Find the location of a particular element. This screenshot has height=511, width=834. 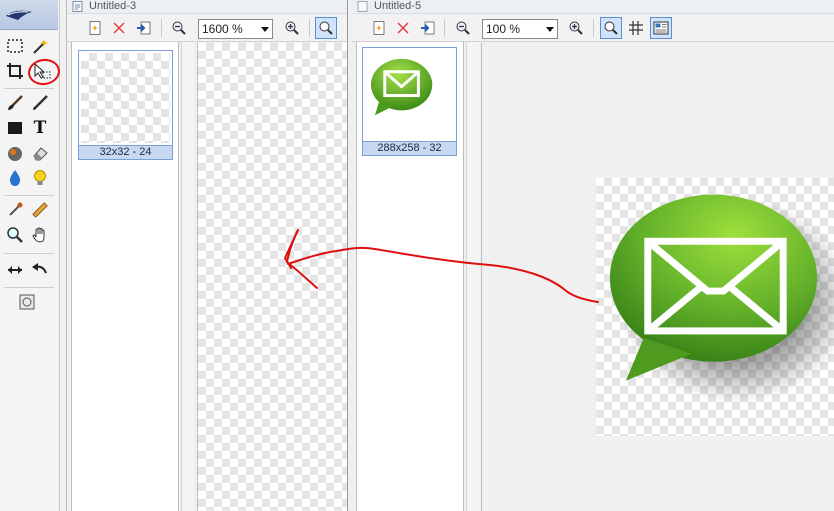

document-title: Untitled-5 is located at coordinates (398, 6).